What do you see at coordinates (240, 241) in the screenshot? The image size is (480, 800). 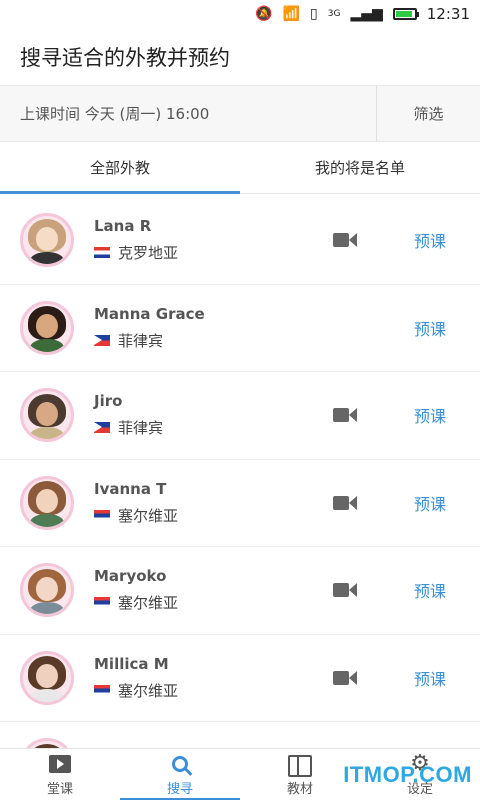 I see `teacher-row: Lana R 克罗地亚 预课` at bounding box center [240, 241].